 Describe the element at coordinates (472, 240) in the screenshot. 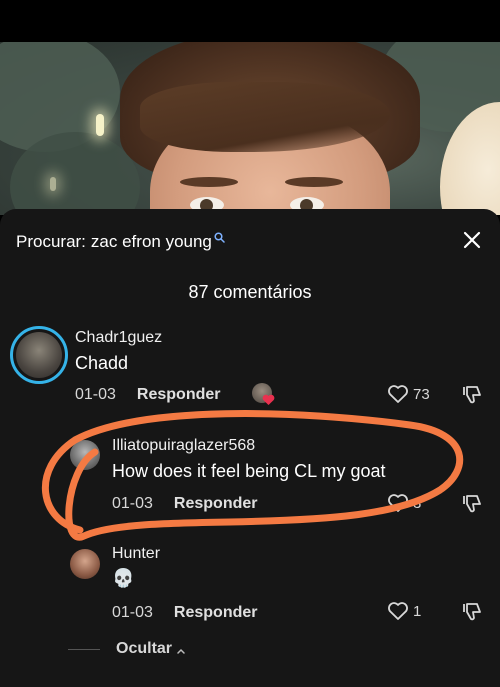

I see `close-icon` at that location.